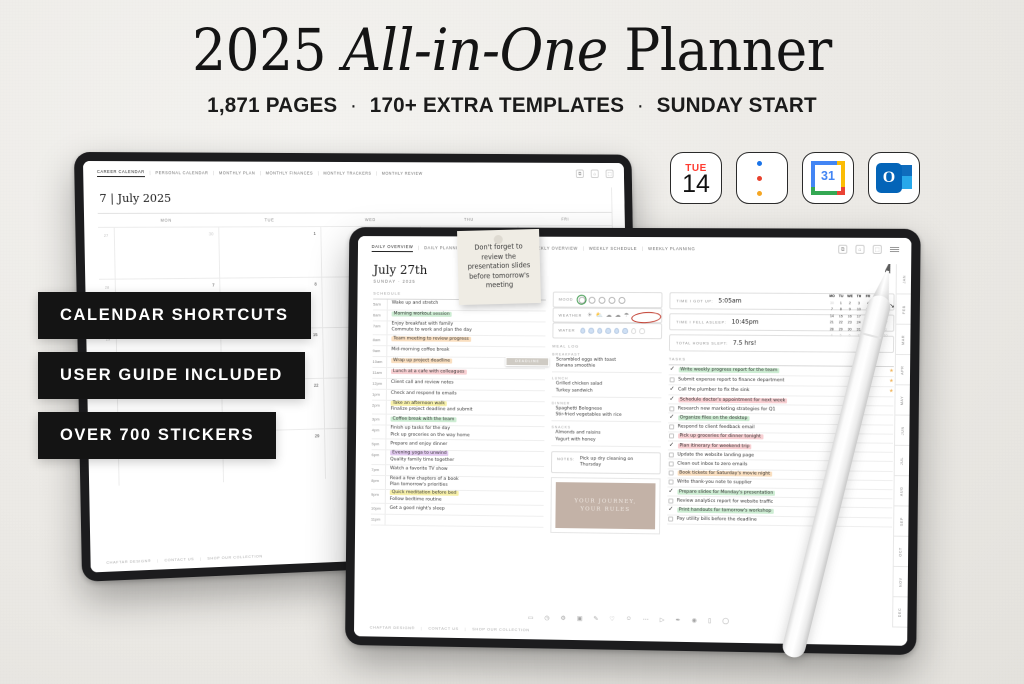 This screenshot has width=1024, height=684. Describe the element at coordinates (402, 173) in the screenshot. I see `tab-monthly-review: MONTHLY REVIEW` at that location.